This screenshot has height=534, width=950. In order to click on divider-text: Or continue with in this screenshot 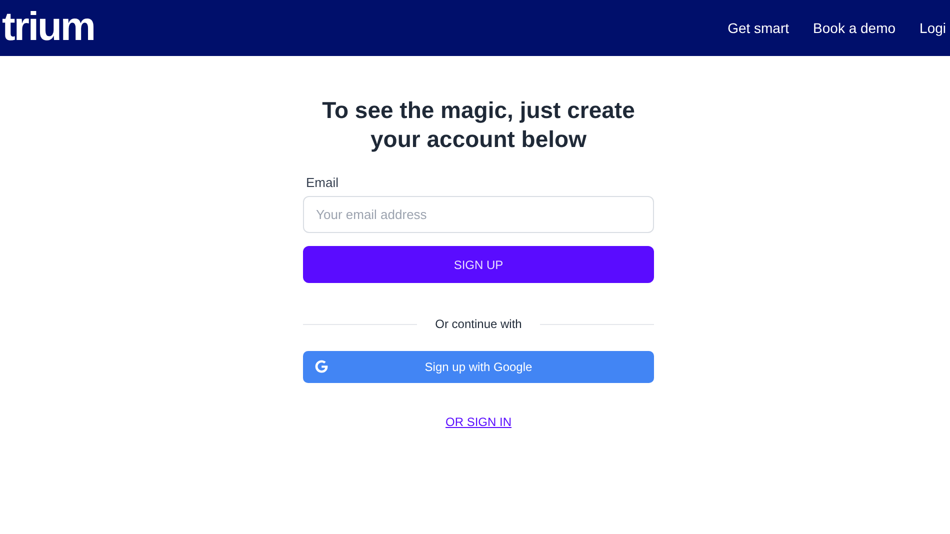, I will do `click(478, 324)`.